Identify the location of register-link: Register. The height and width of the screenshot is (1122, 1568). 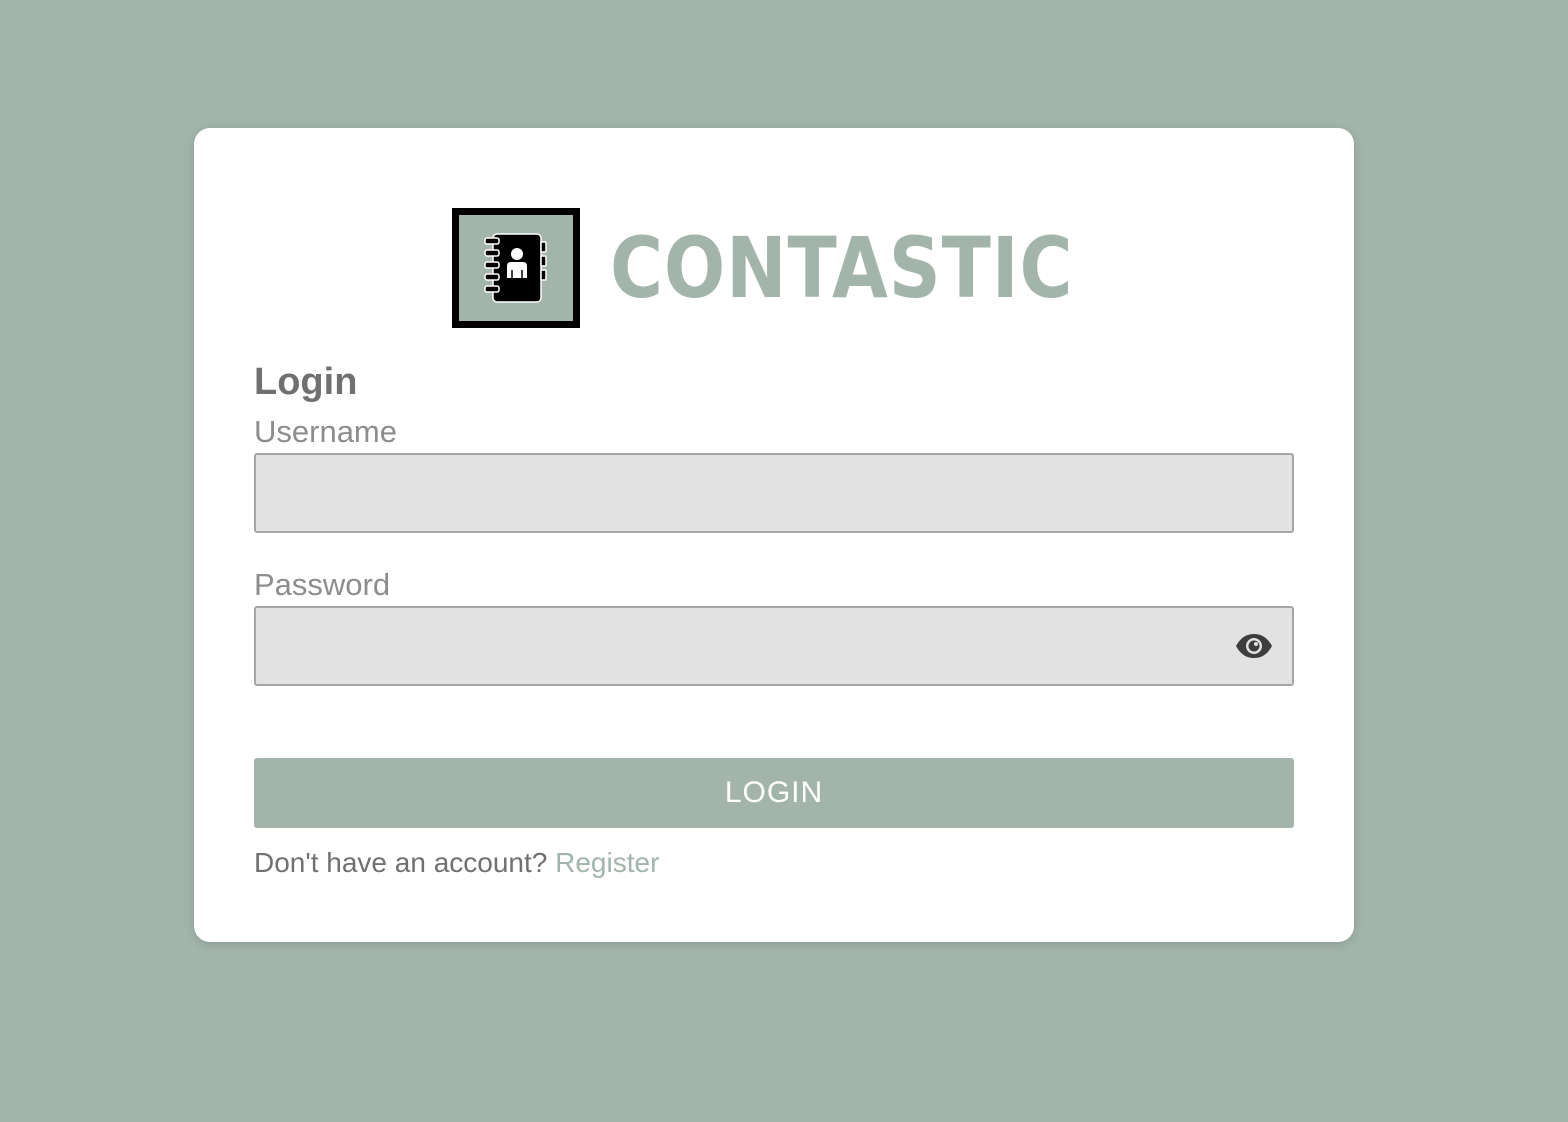
(607, 862).